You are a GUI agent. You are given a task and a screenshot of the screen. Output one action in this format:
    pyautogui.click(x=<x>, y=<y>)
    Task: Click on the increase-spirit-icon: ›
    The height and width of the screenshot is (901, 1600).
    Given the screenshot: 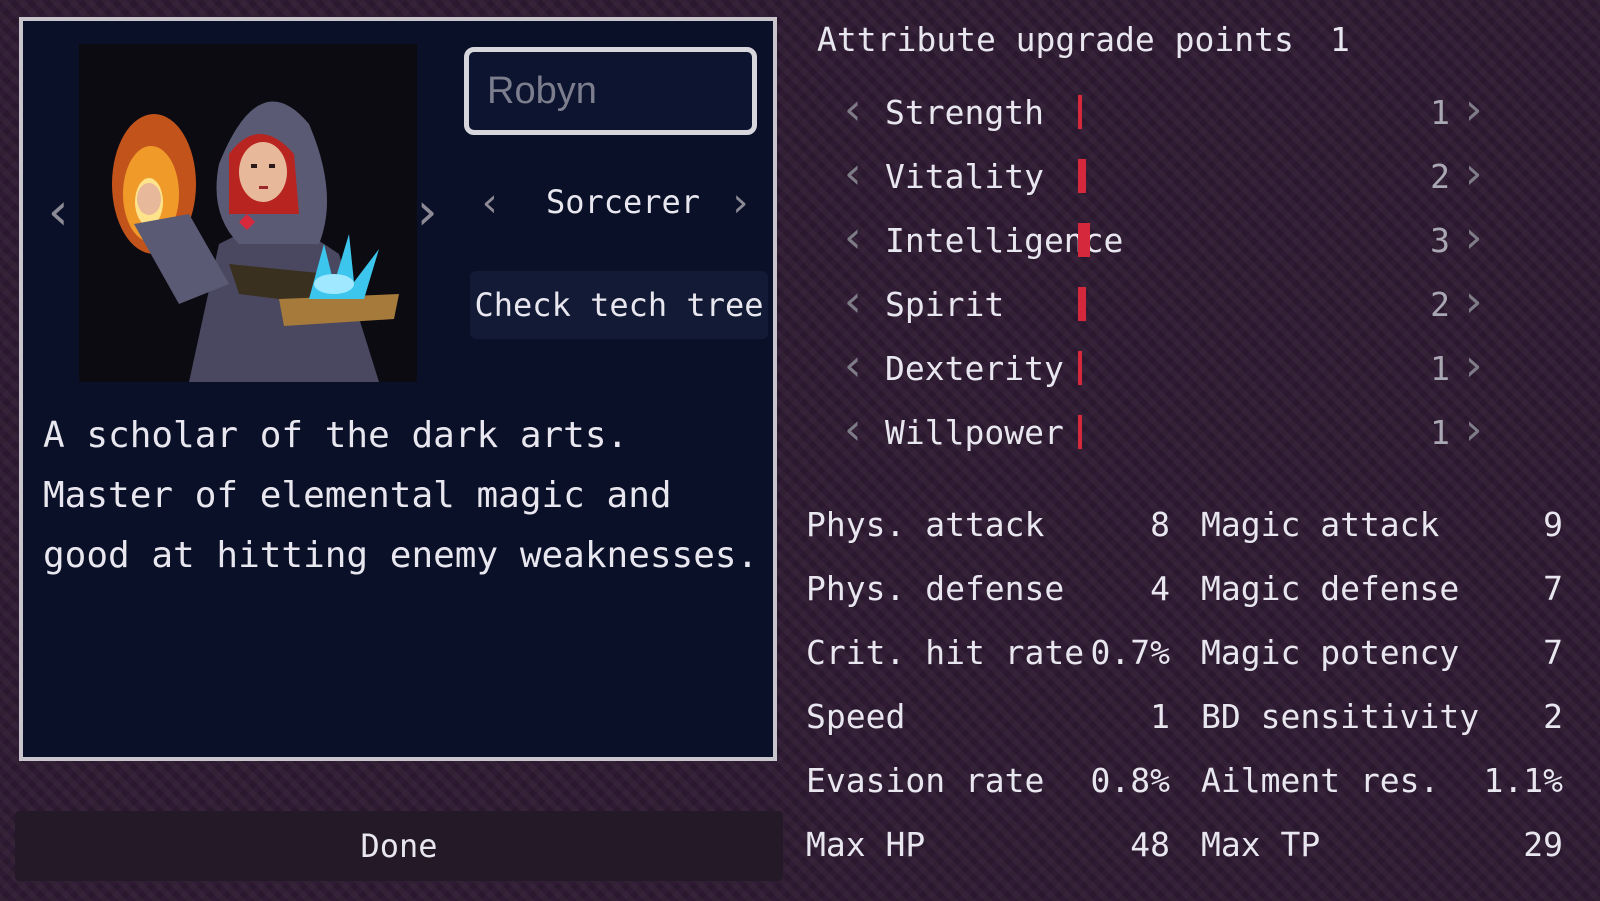 What is the action you would take?
    pyautogui.click(x=1473, y=302)
    